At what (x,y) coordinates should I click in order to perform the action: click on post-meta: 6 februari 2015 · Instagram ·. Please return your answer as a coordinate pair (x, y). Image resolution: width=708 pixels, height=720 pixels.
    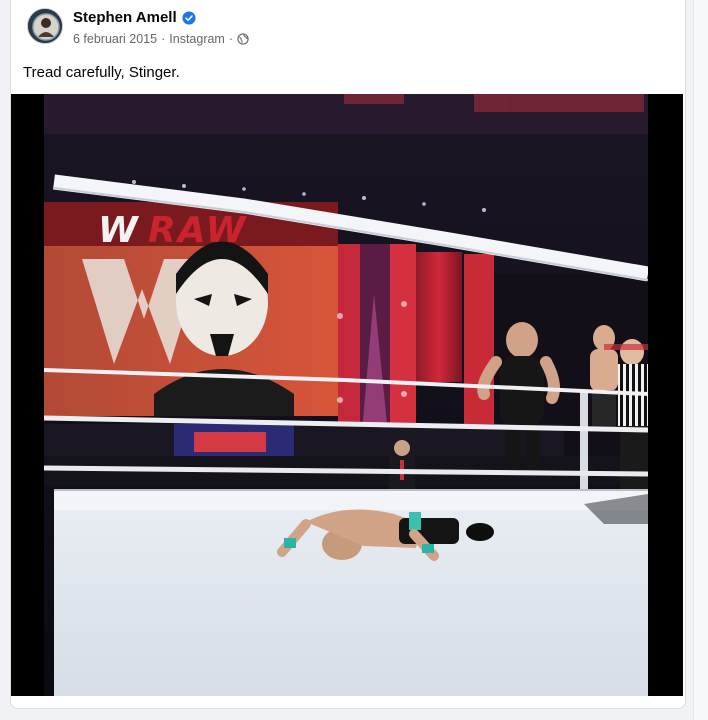
    Looking at the image, I should click on (161, 39).